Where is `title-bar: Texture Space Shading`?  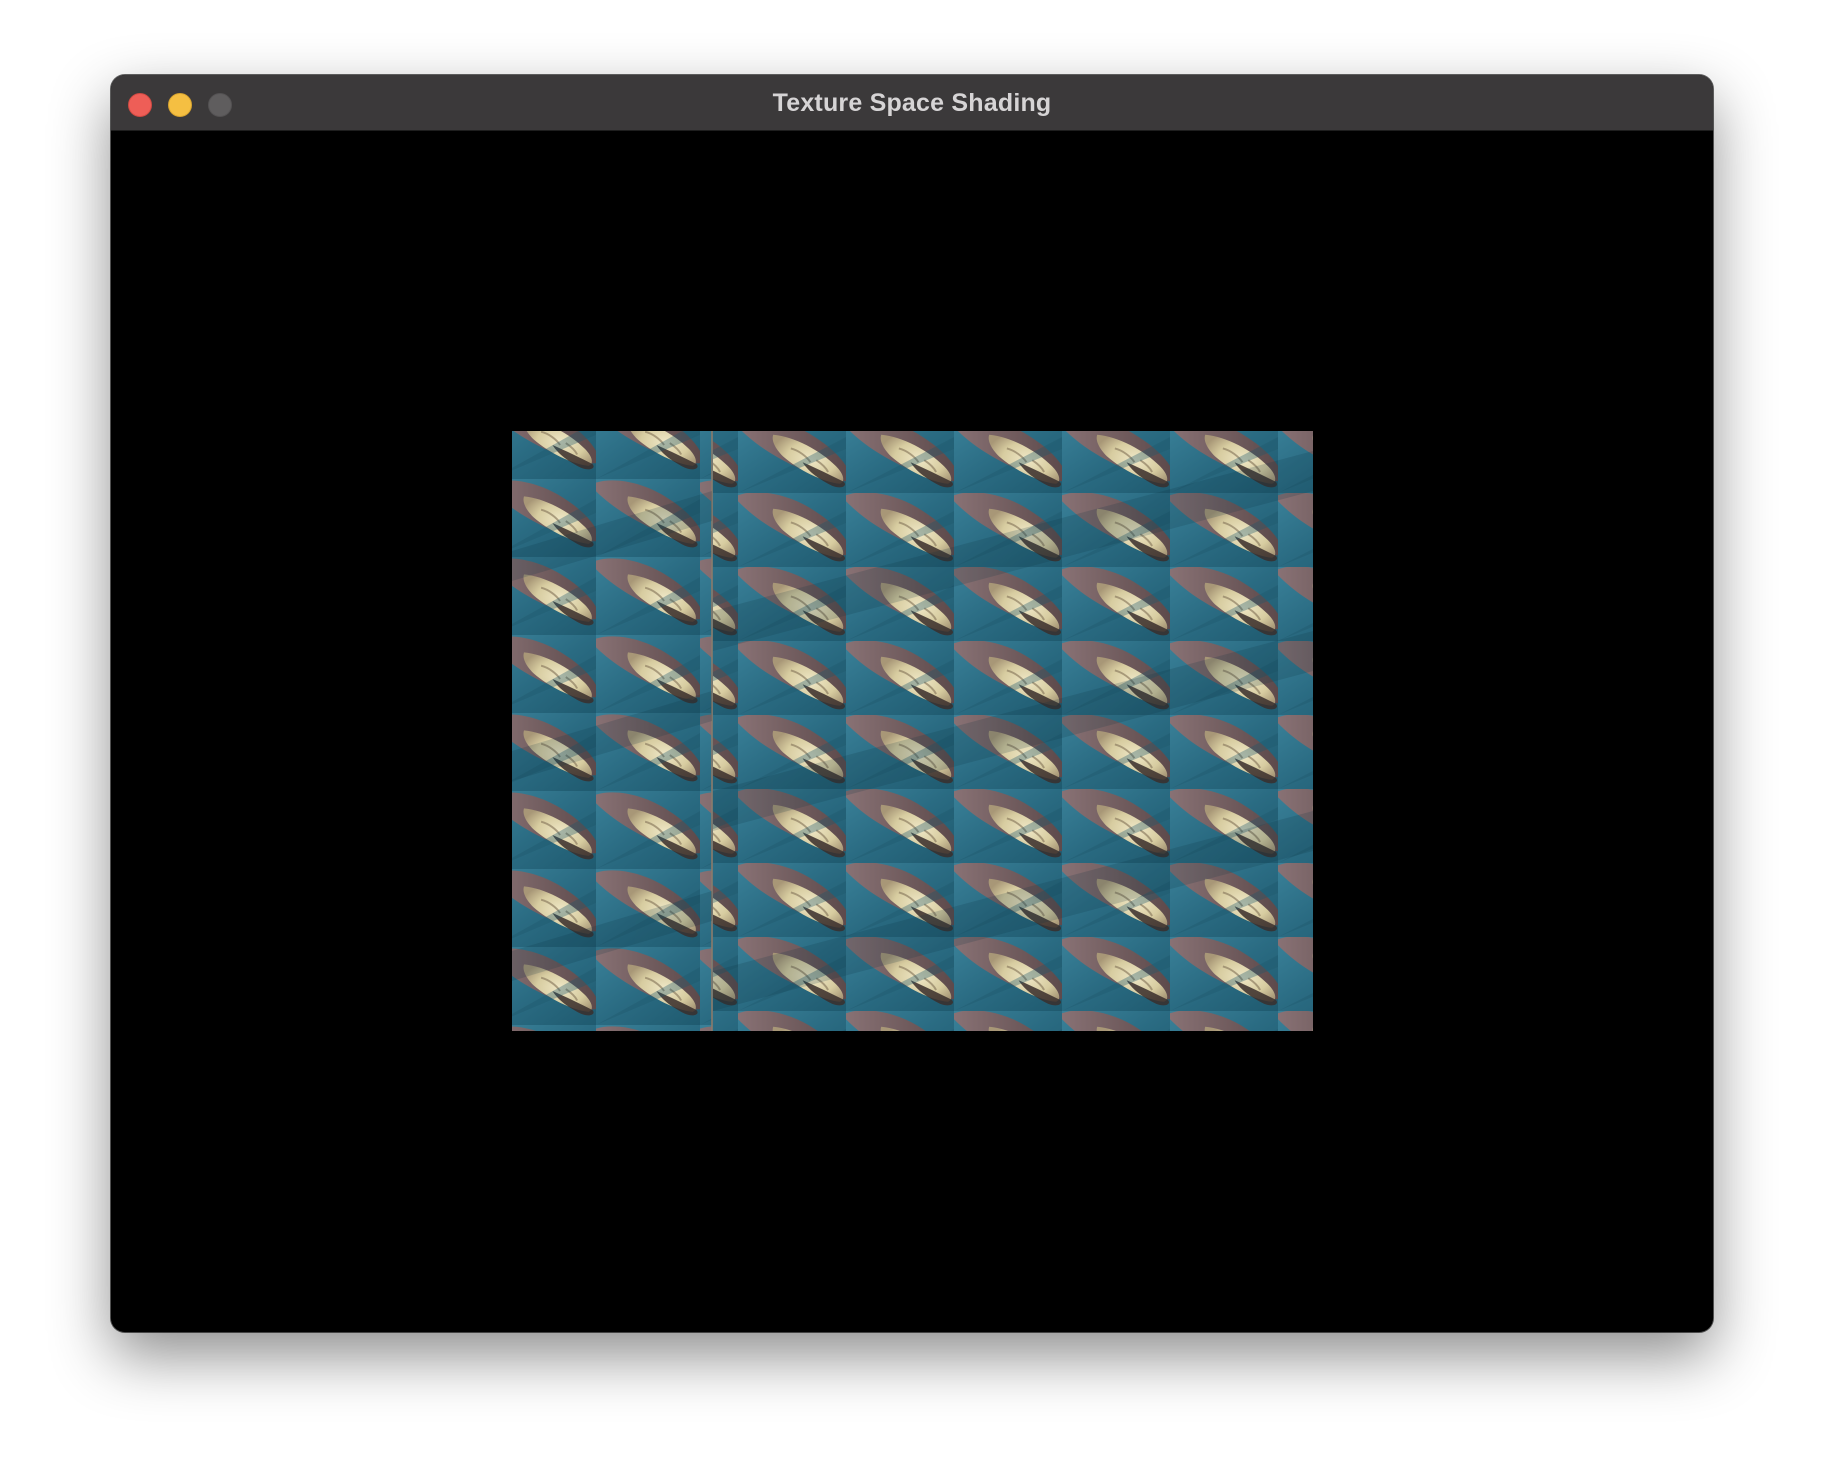
title-bar: Texture Space Shading is located at coordinates (912, 103).